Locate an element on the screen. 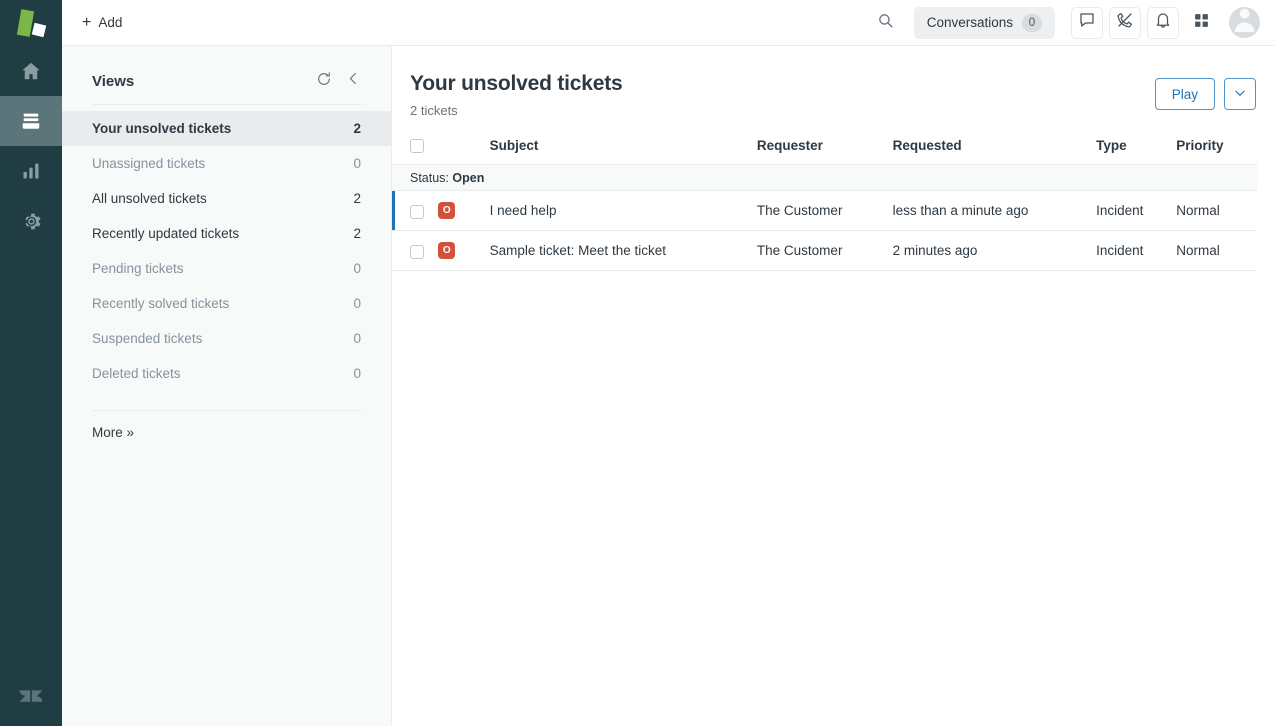 The image size is (1274, 726). column-header-requester: Requester is located at coordinates (824, 152).